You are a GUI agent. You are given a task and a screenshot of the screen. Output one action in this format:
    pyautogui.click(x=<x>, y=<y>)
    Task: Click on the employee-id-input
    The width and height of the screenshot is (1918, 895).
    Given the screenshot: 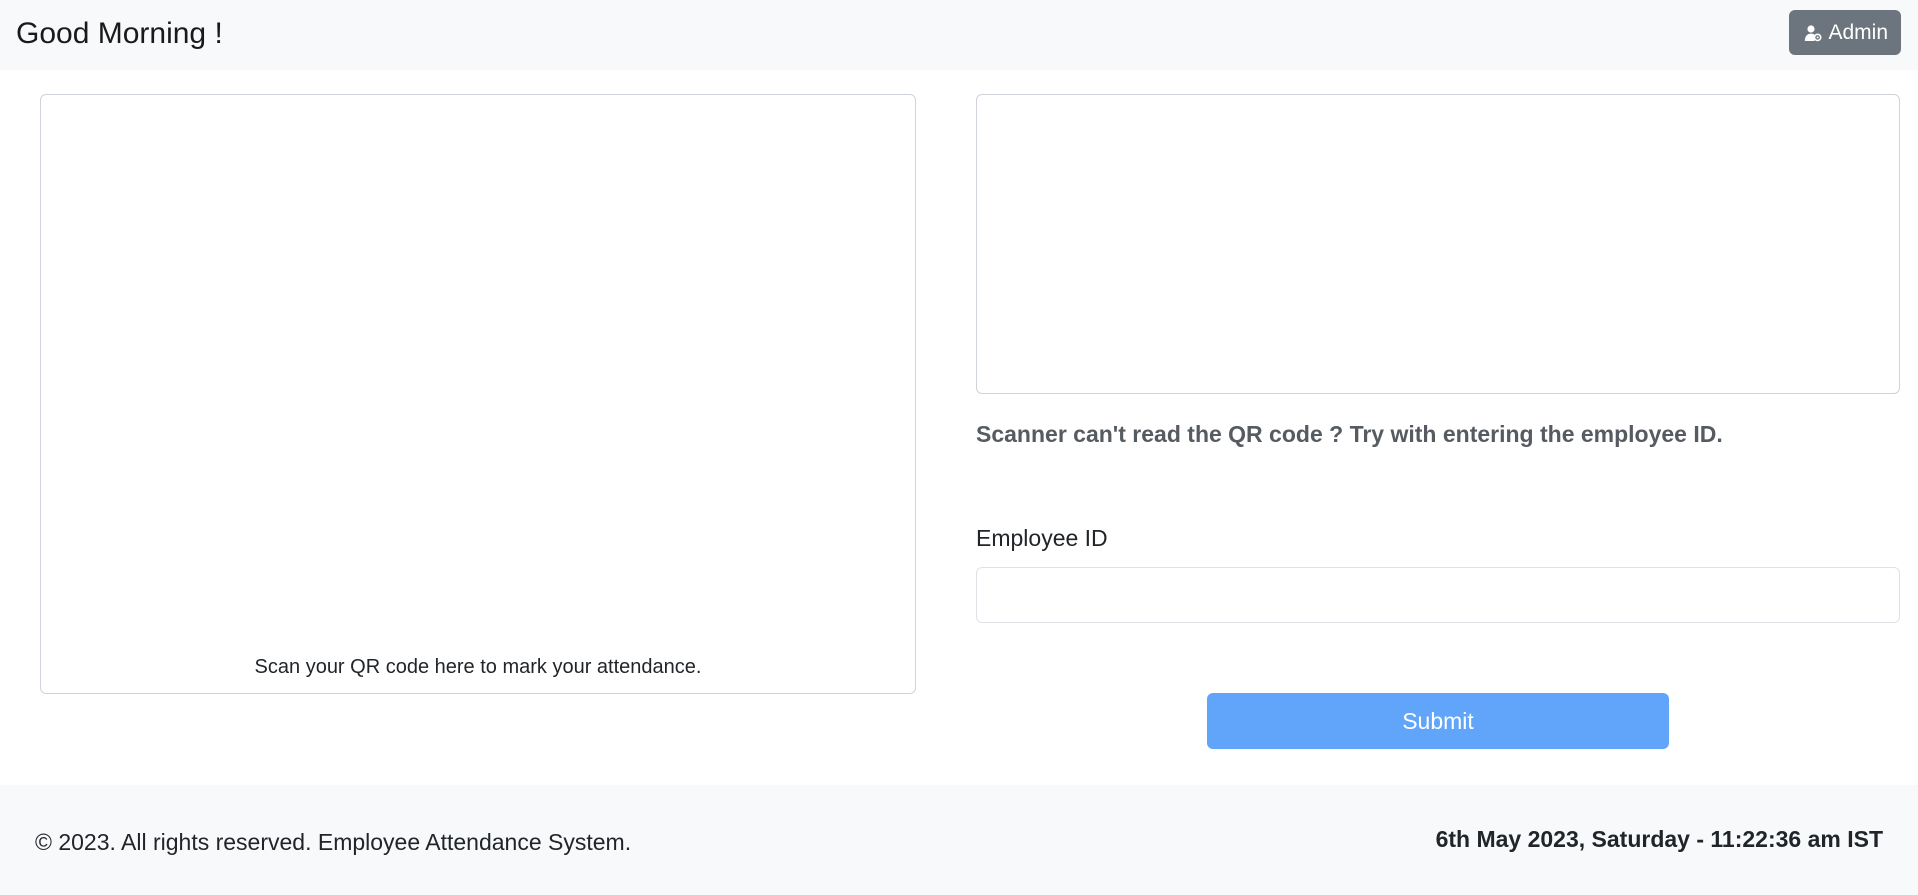 What is the action you would take?
    pyautogui.click(x=1438, y=595)
    